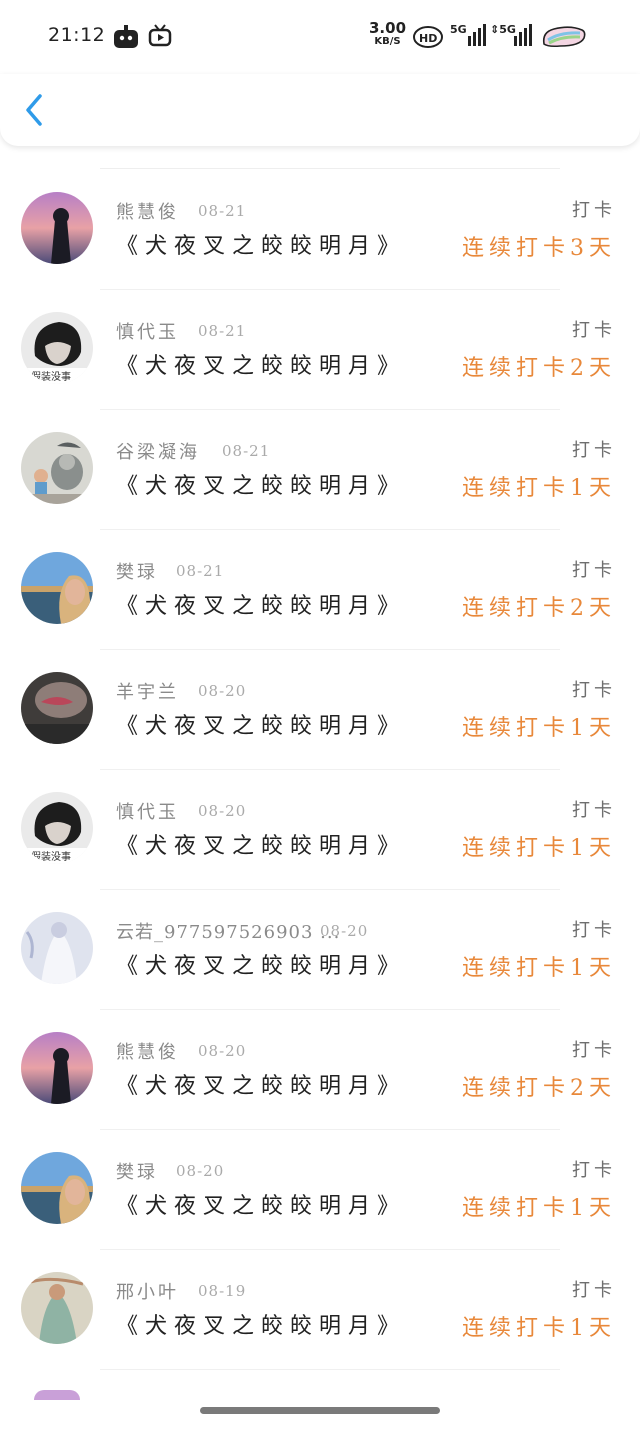  What do you see at coordinates (511, 37) in the screenshot?
I see `signal-5g-data-icon: ⇕5G` at bounding box center [511, 37].